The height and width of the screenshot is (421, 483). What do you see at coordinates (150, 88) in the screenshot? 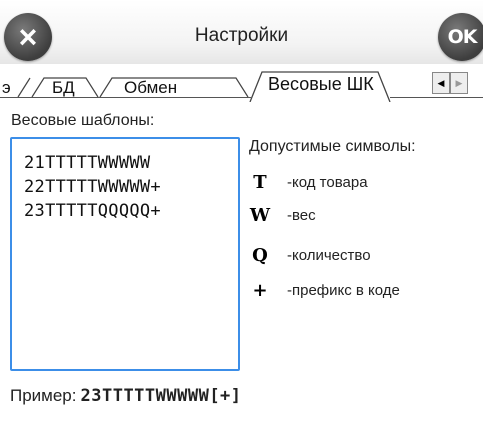
I see `tab-exchange: Обмен` at bounding box center [150, 88].